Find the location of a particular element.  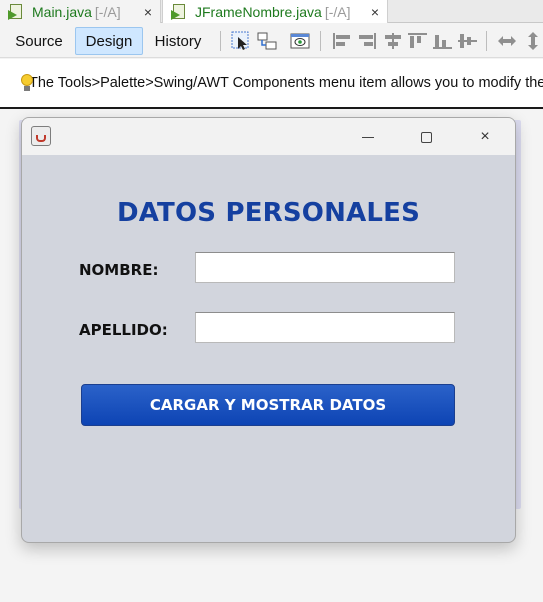

minimize-icon is located at coordinates (368, 137).